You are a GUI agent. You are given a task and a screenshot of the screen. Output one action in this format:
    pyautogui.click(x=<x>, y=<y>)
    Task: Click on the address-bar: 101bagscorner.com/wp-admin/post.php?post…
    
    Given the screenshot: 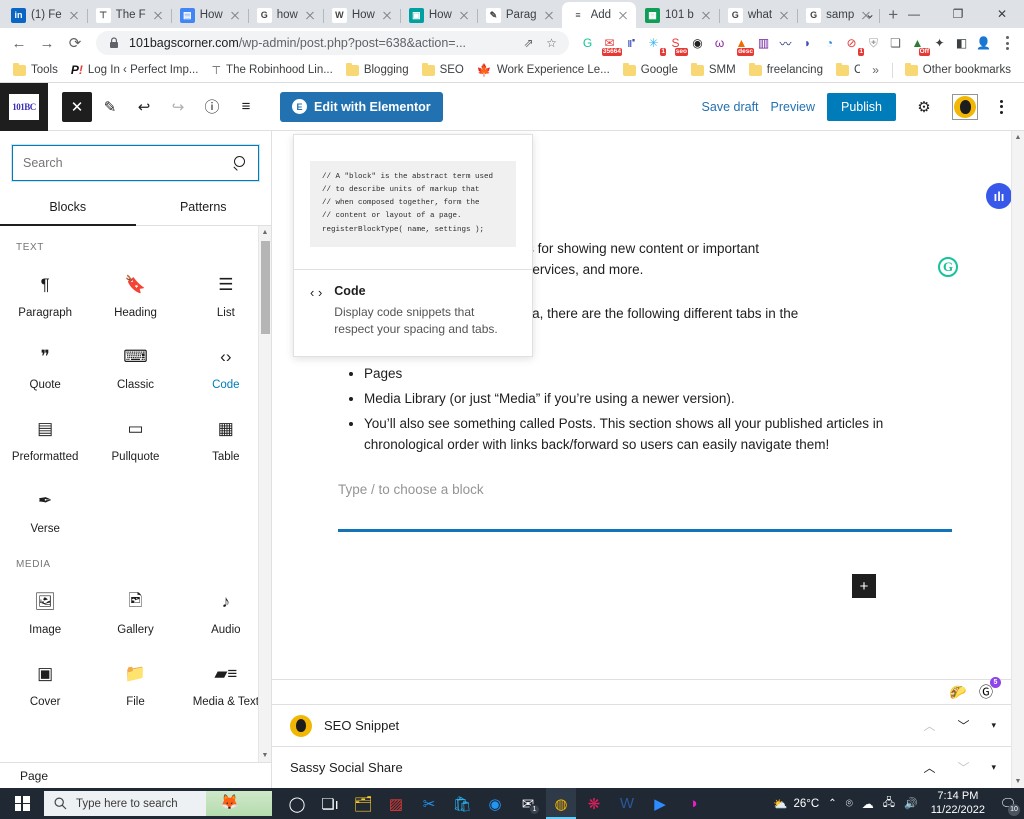 What is the action you would take?
    pyautogui.click(x=332, y=43)
    